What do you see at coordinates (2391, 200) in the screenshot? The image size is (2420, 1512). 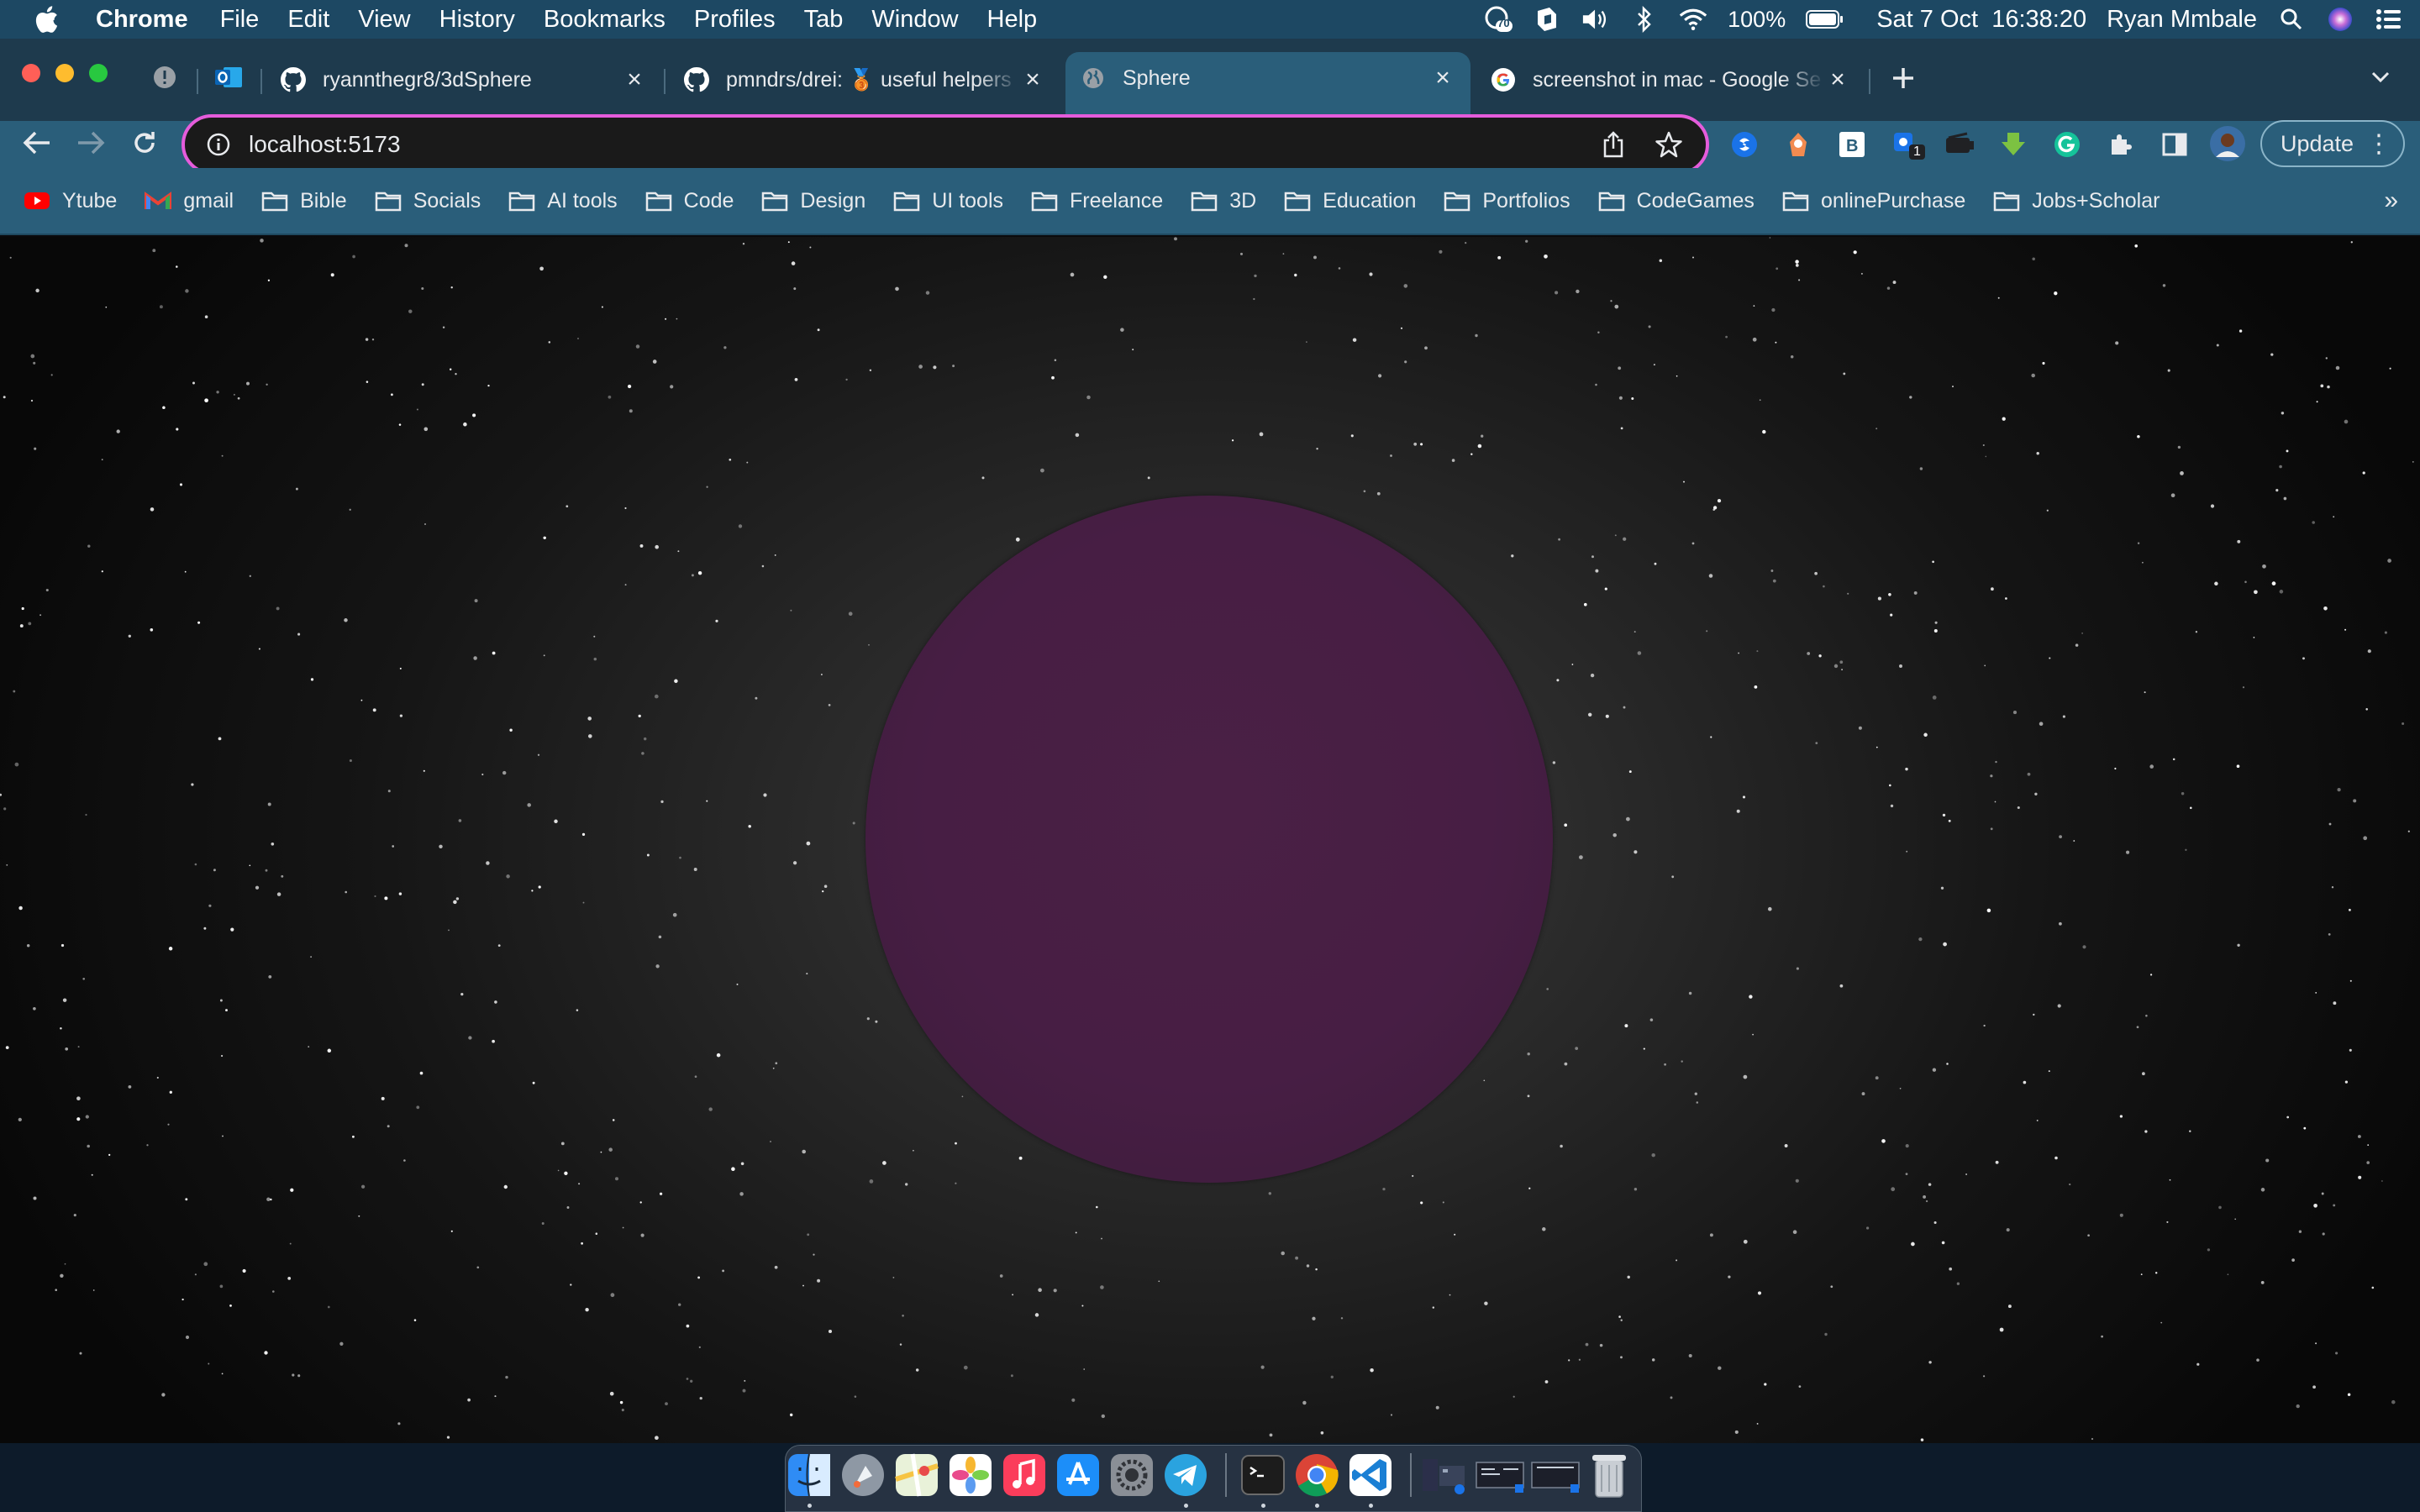 I see `bookmarks-overflow-button: »` at bounding box center [2391, 200].